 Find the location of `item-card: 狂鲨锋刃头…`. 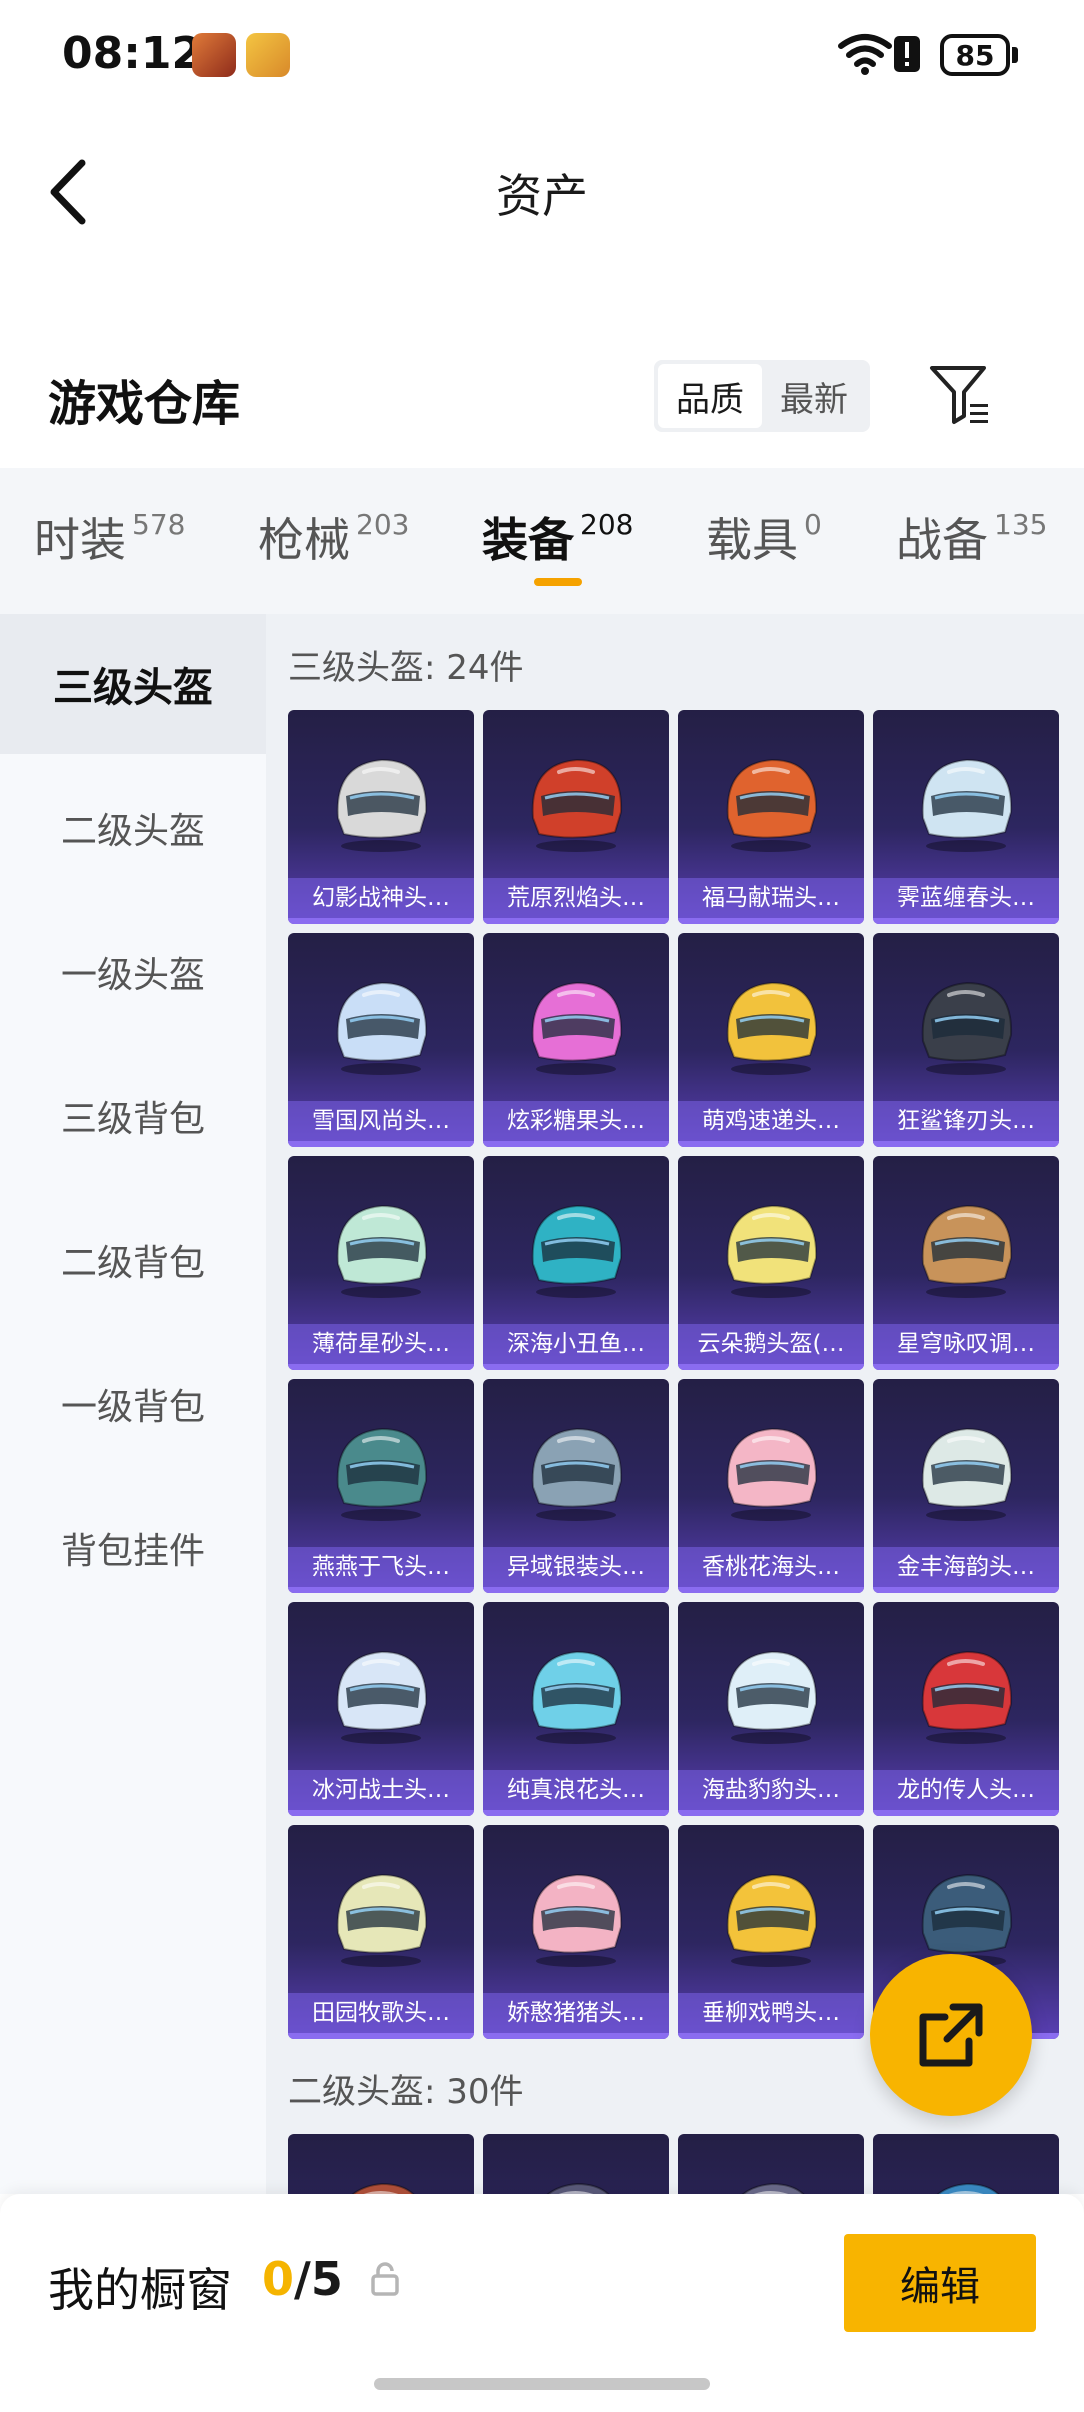

item-card: 狂鲨锋刃头… is located at coordinates (966, 1040).